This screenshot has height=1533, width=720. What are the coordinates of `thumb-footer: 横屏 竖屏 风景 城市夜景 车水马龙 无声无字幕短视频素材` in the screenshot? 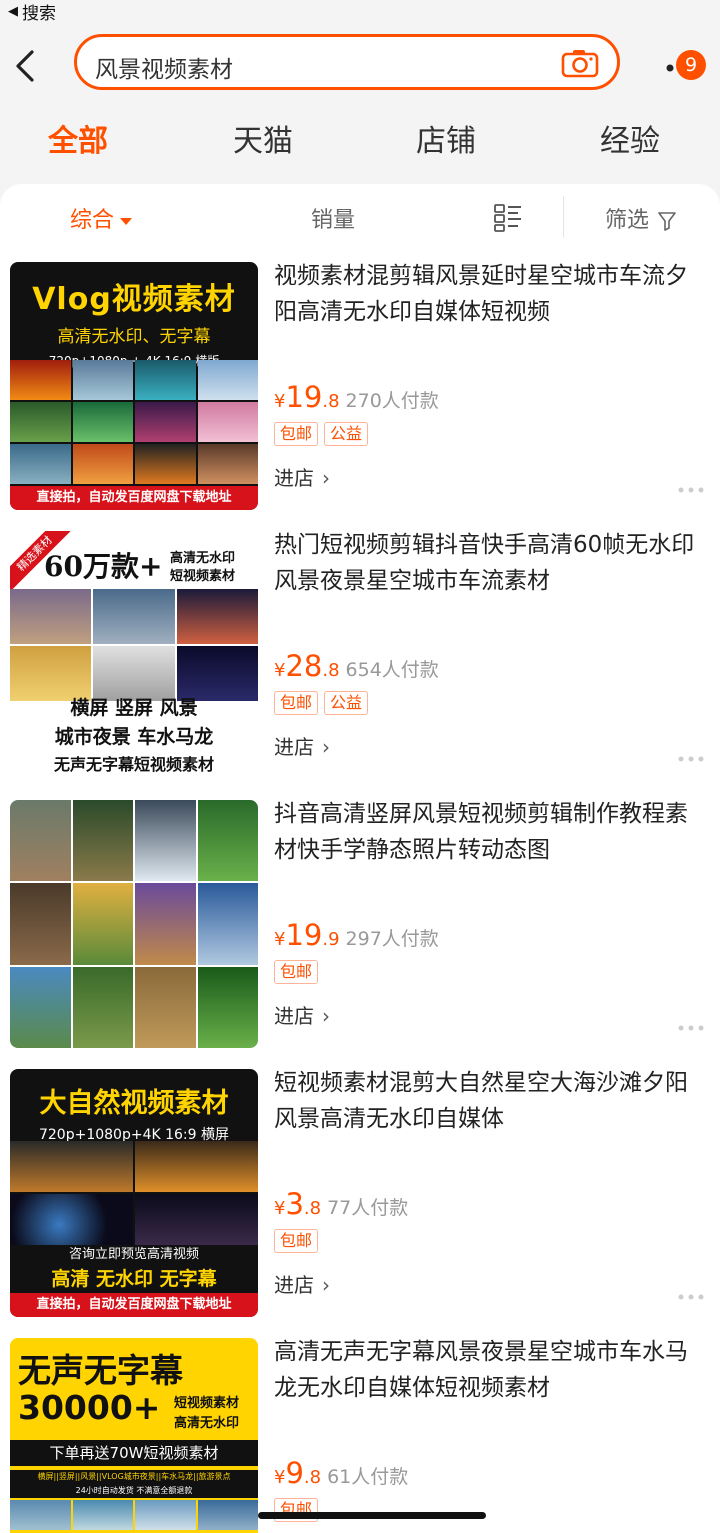 It's located at (134, 734).